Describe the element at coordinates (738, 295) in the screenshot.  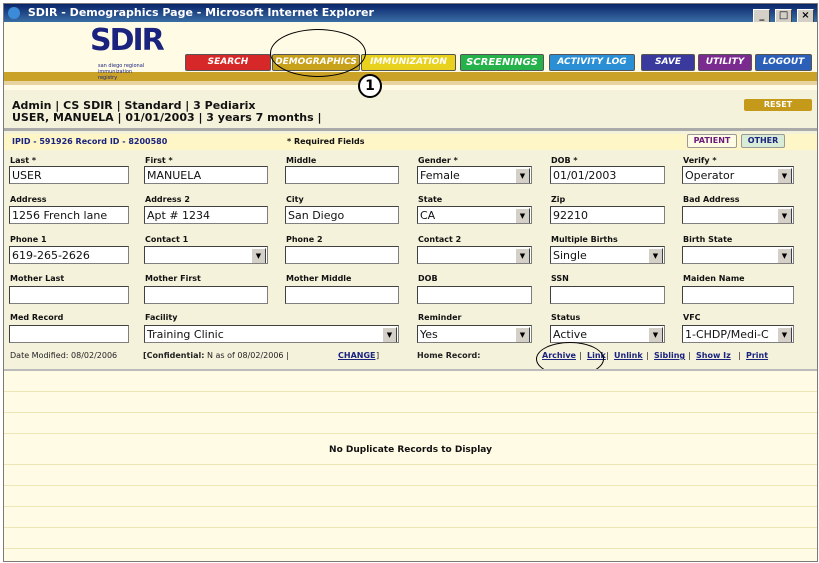
I see `maiden-name-field` at that location.